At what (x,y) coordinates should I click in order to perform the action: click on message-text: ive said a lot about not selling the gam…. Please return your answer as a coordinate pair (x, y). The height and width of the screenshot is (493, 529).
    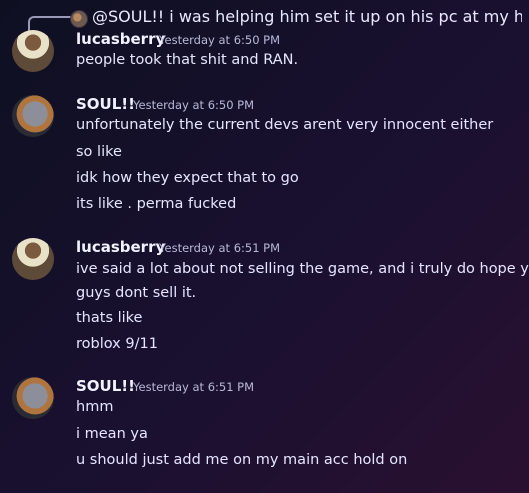
    Looking at the image, I should click on (302, 269).